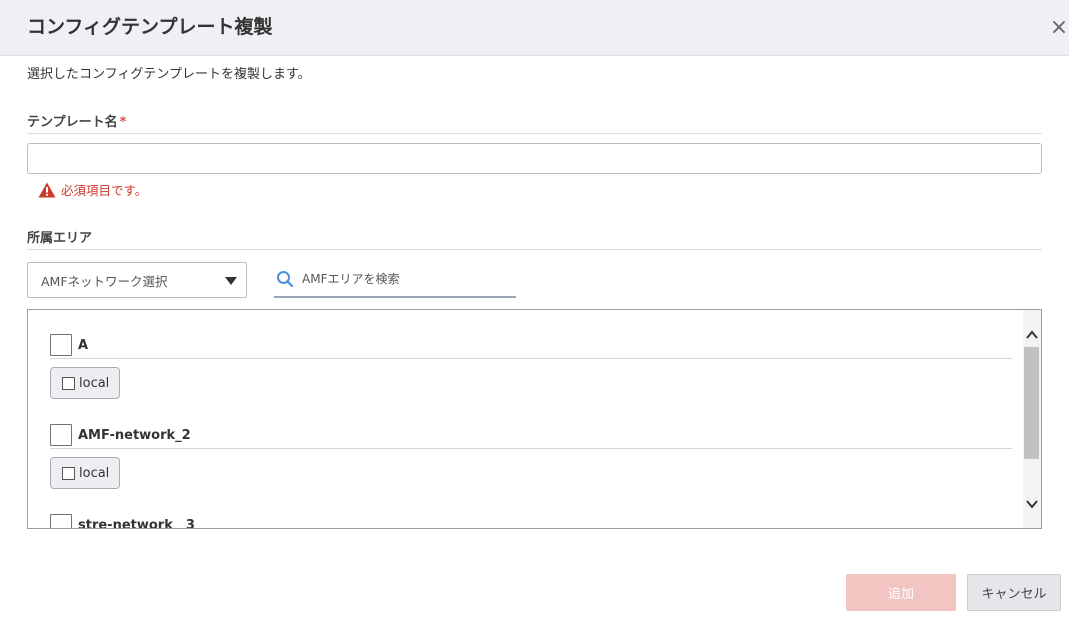 This screenshot has width=1069, height=619. I want to click on add-button: 追加, so click(901, 592).